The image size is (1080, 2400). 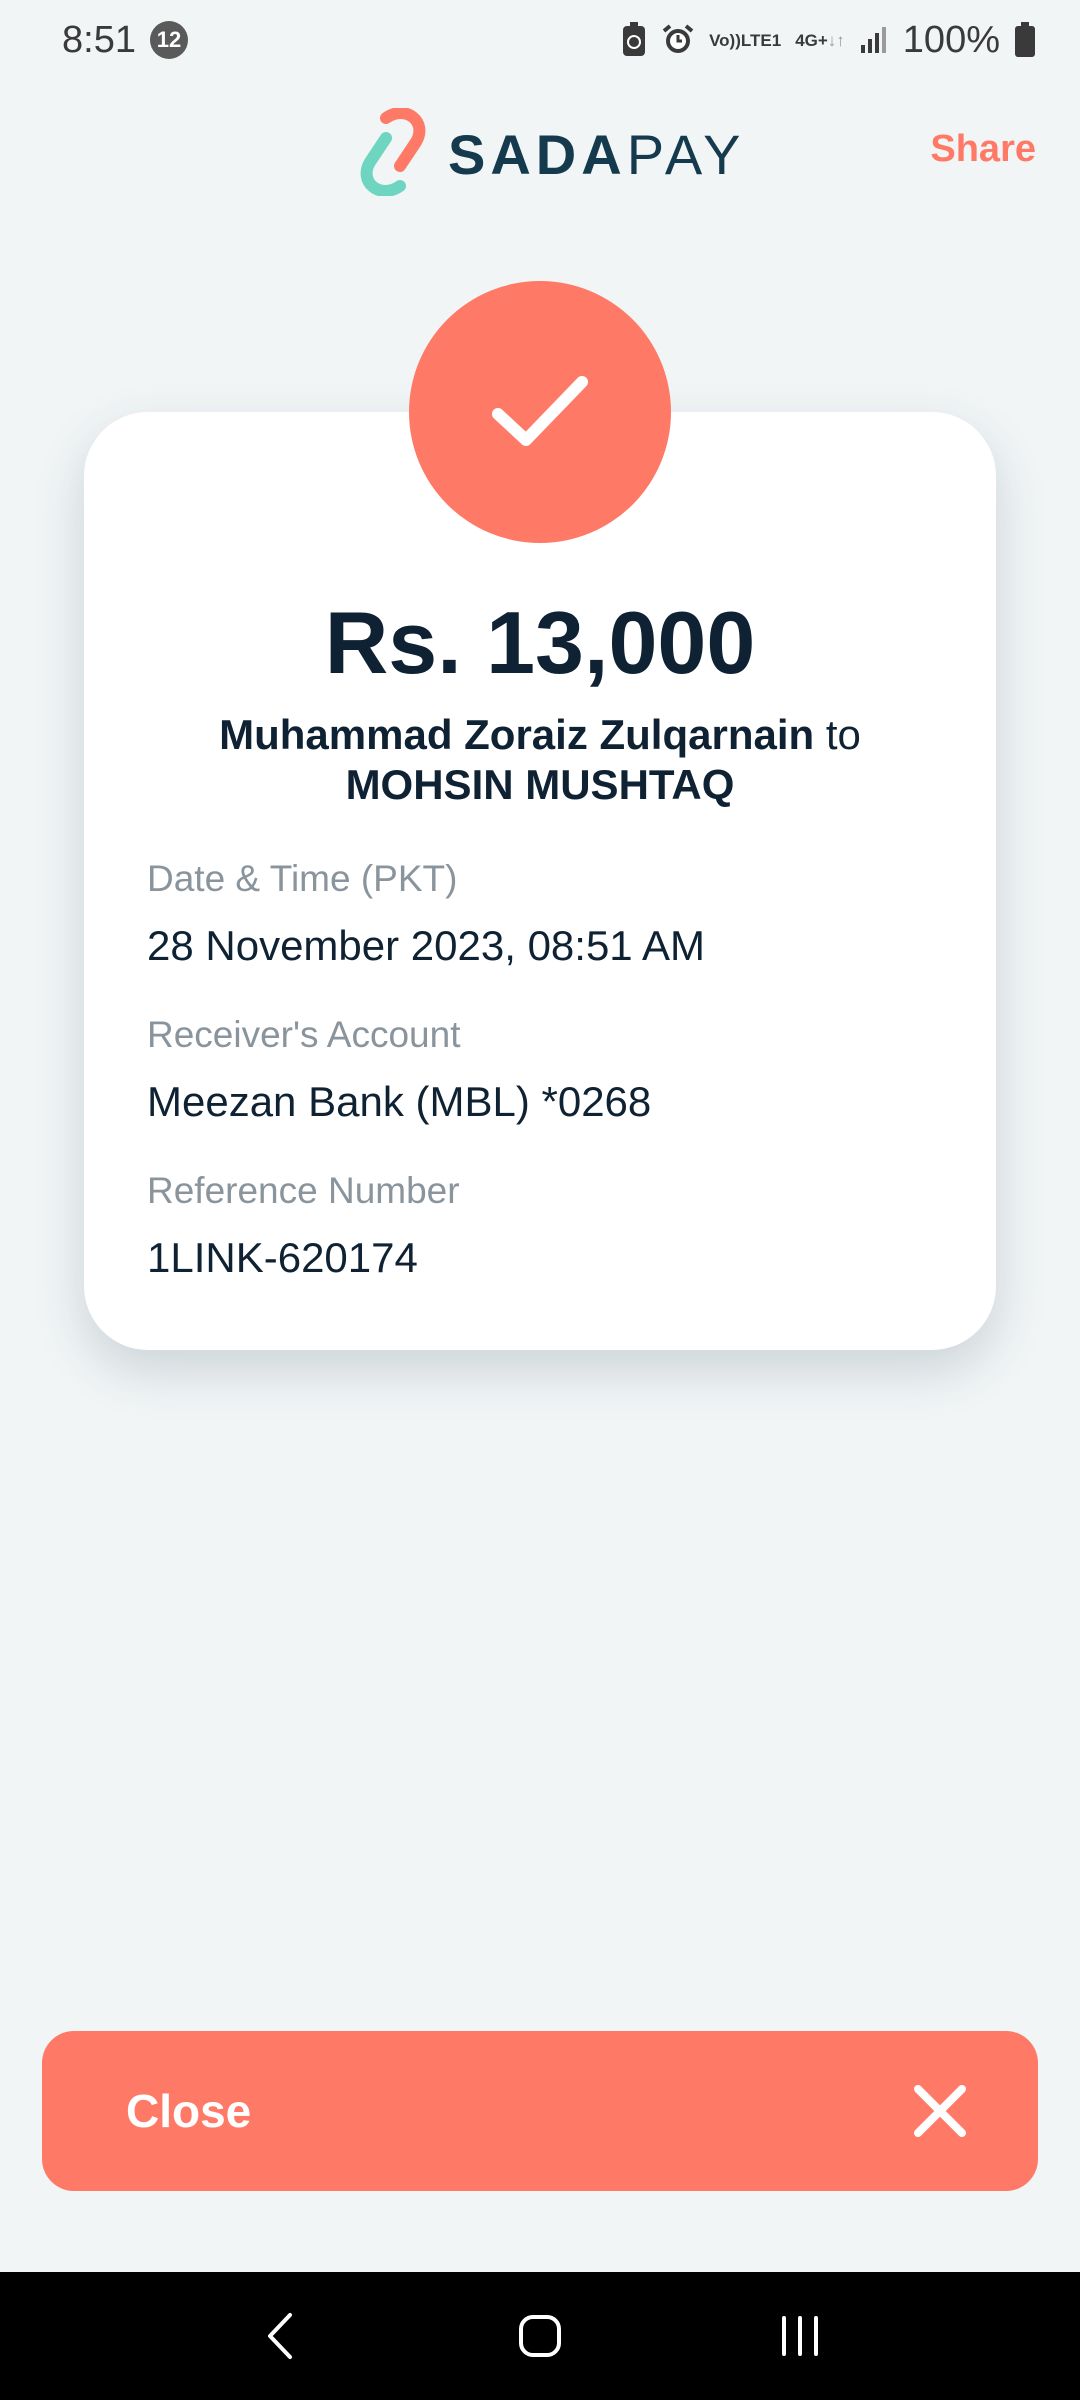 I want to click on back-nav-button, so click(x=280, y=2336).